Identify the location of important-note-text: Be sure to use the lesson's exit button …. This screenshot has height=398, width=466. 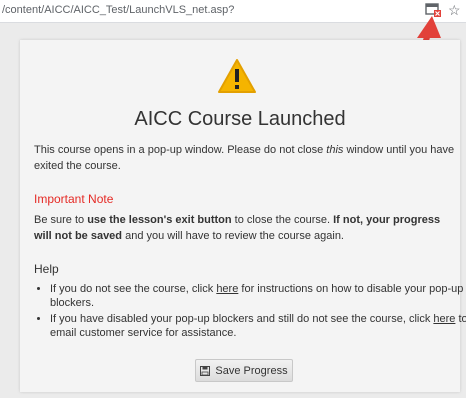
(237, 228).